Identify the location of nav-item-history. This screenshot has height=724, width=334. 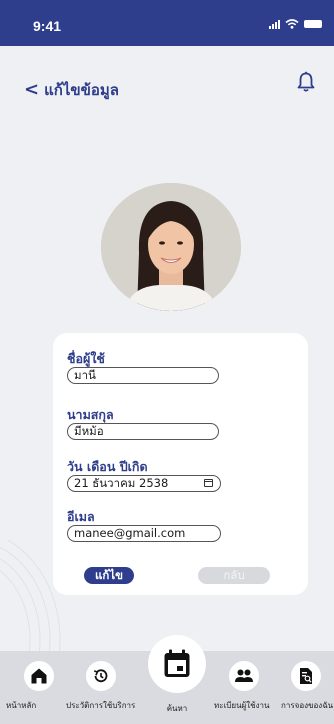
(101, 676).